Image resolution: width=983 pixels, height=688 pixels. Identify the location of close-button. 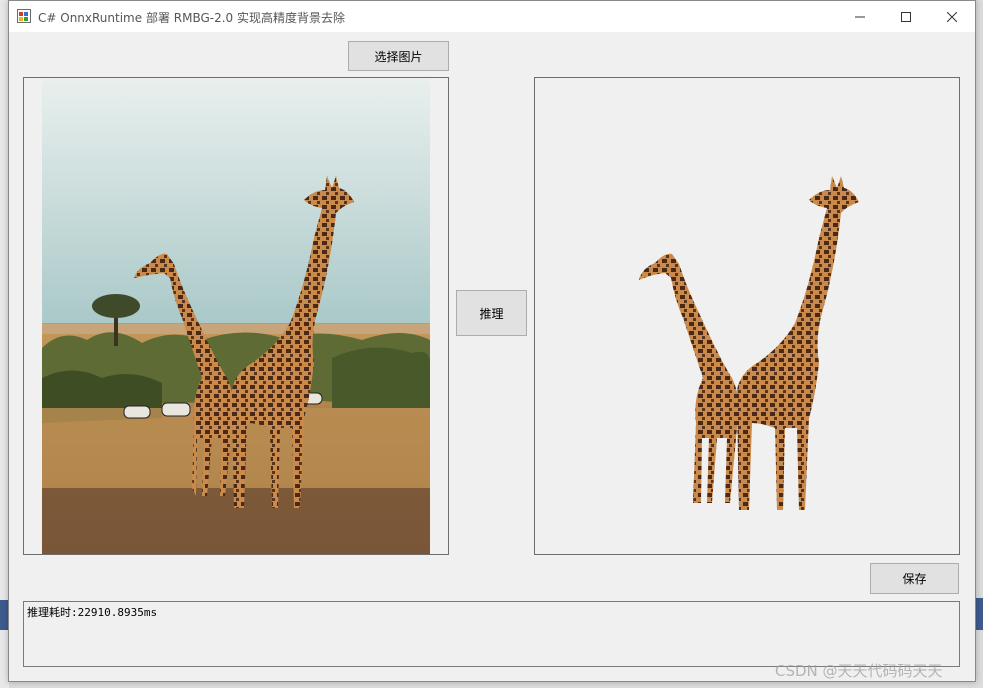
(952, 16).